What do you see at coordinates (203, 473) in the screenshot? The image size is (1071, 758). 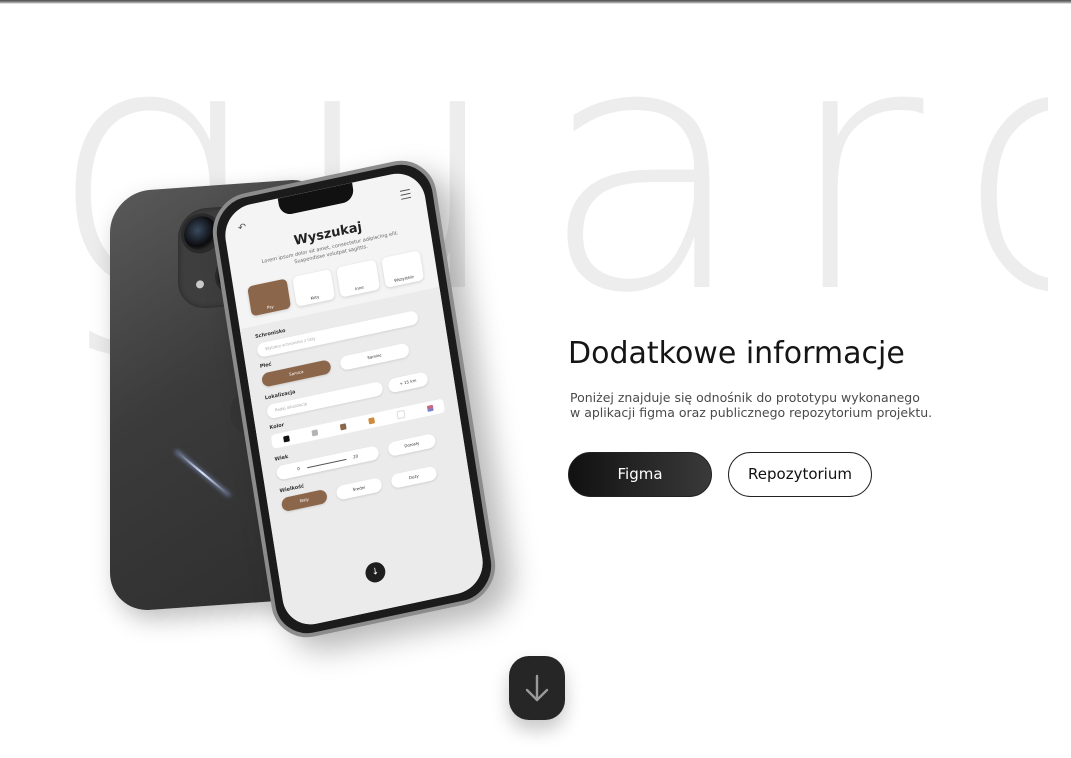 I see `light-streak` at bounding box center [203, 473].